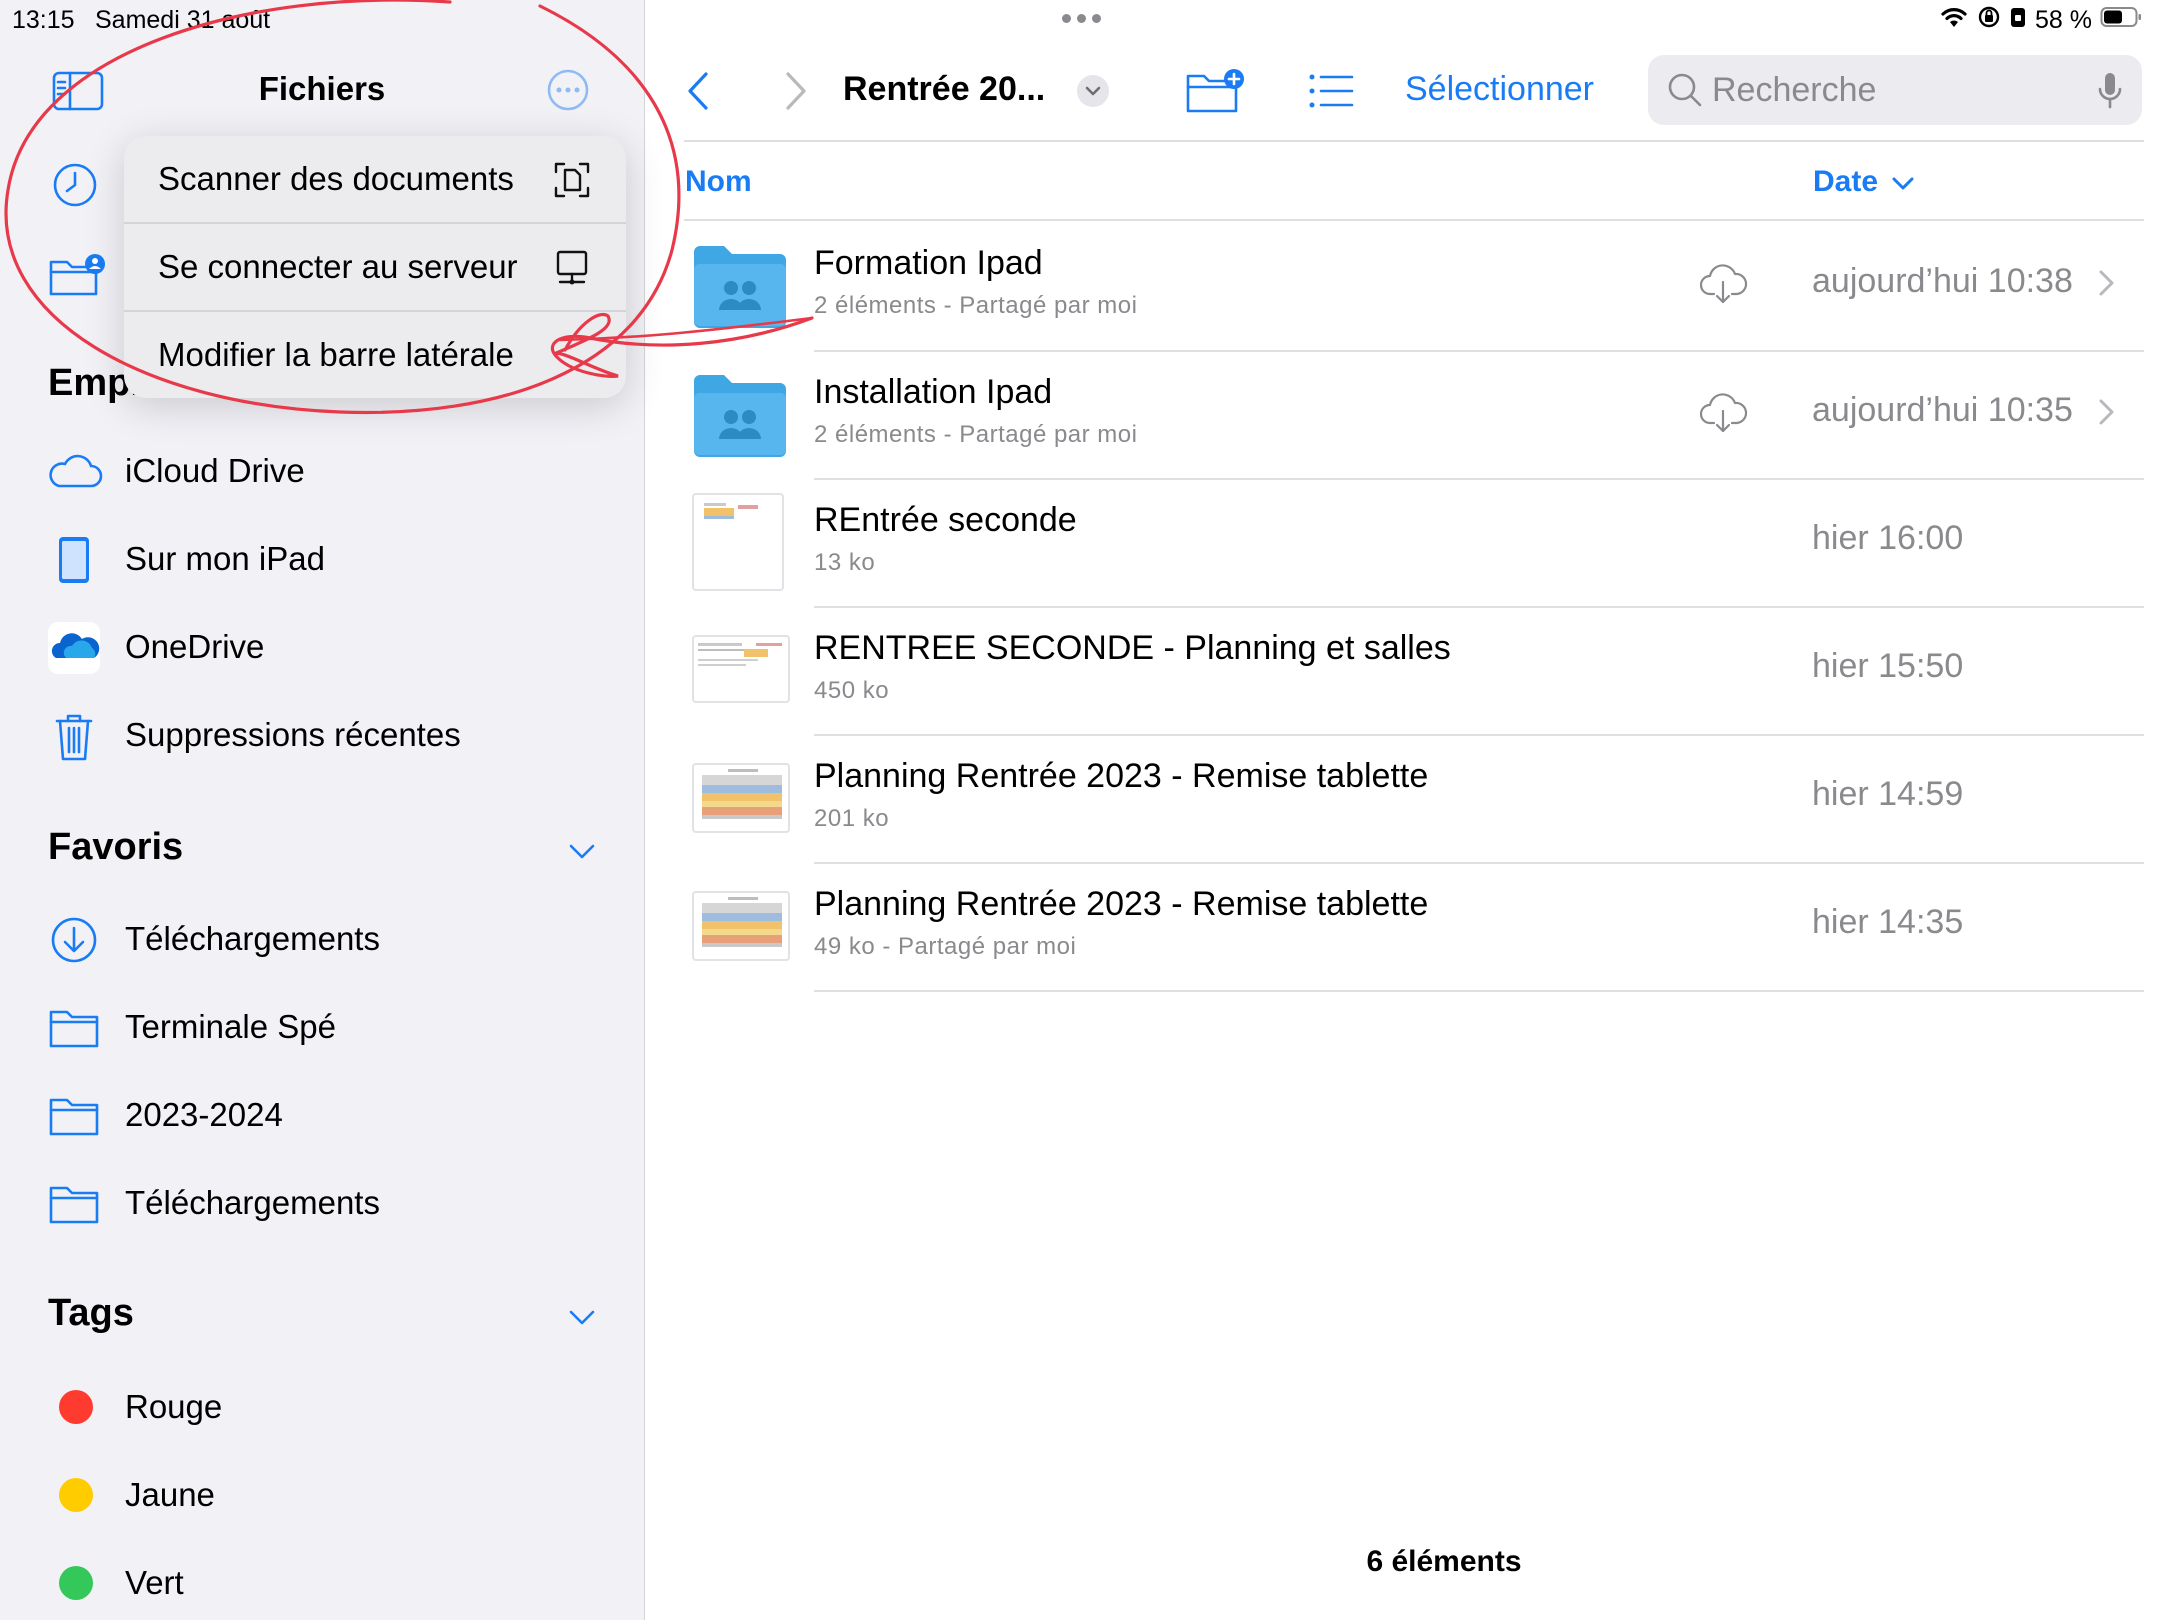 The width and height of the screenshot is (2160, 1624). What do you see at coordinates (322, 940) in the screenshot?
I see `sidebar-item-telechargements: Téléchargements` at bounding box center [322, 940].